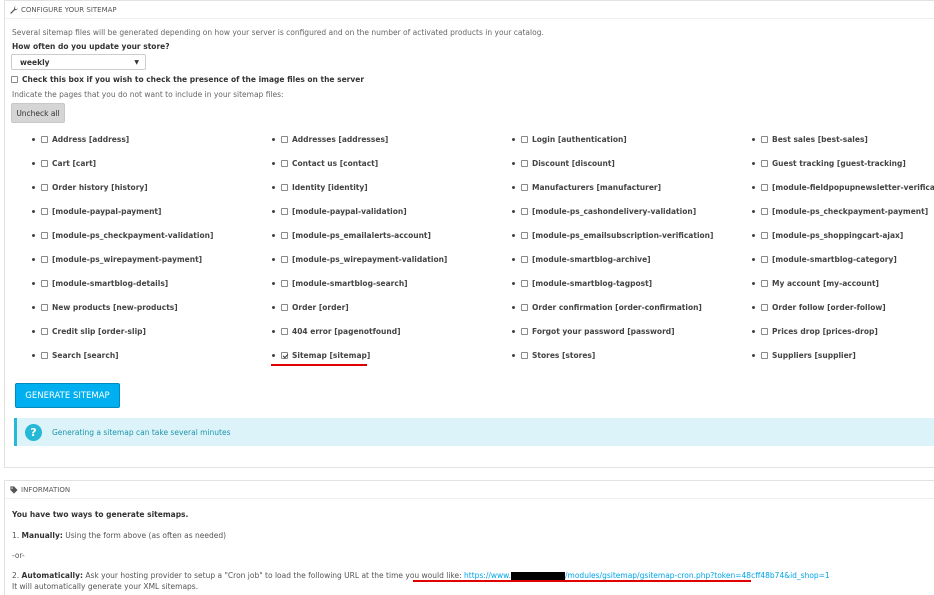  I want to click on page-option: Stores [stores], so click(553, 355).